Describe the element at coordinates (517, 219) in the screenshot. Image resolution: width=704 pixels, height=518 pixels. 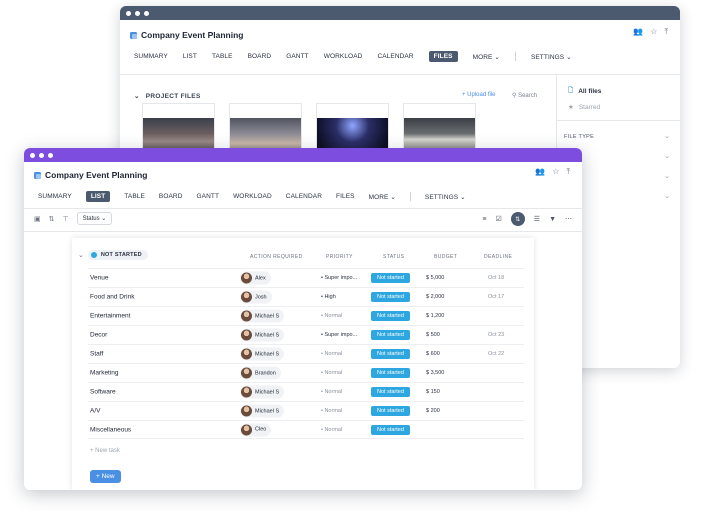
I see `group-by-icon: ⇅` at that location.